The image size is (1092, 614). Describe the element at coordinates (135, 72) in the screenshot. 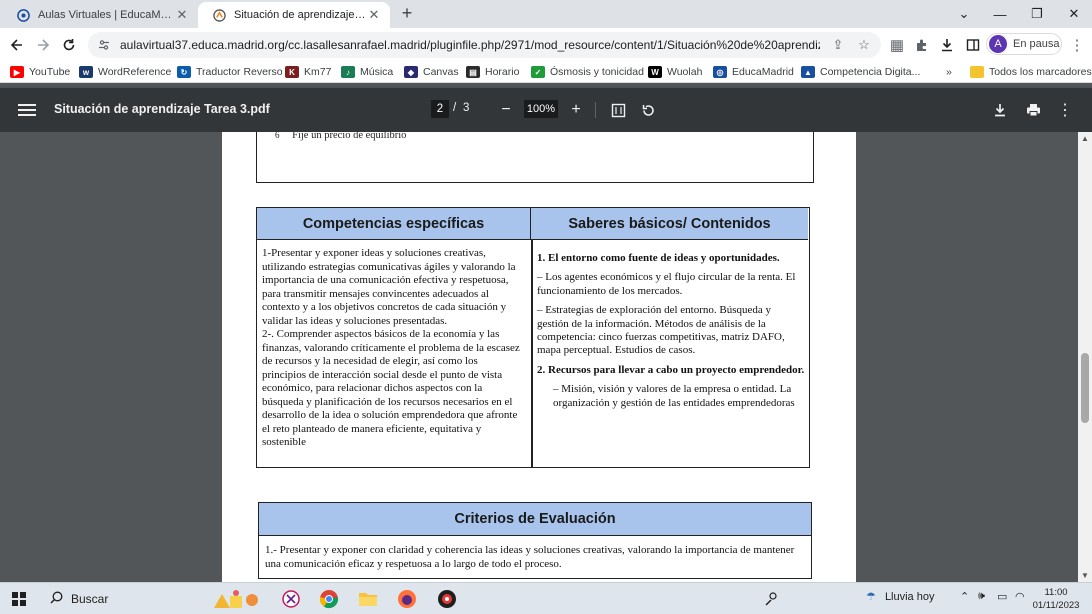

I see `bookmark-label: WordReference` at that location.